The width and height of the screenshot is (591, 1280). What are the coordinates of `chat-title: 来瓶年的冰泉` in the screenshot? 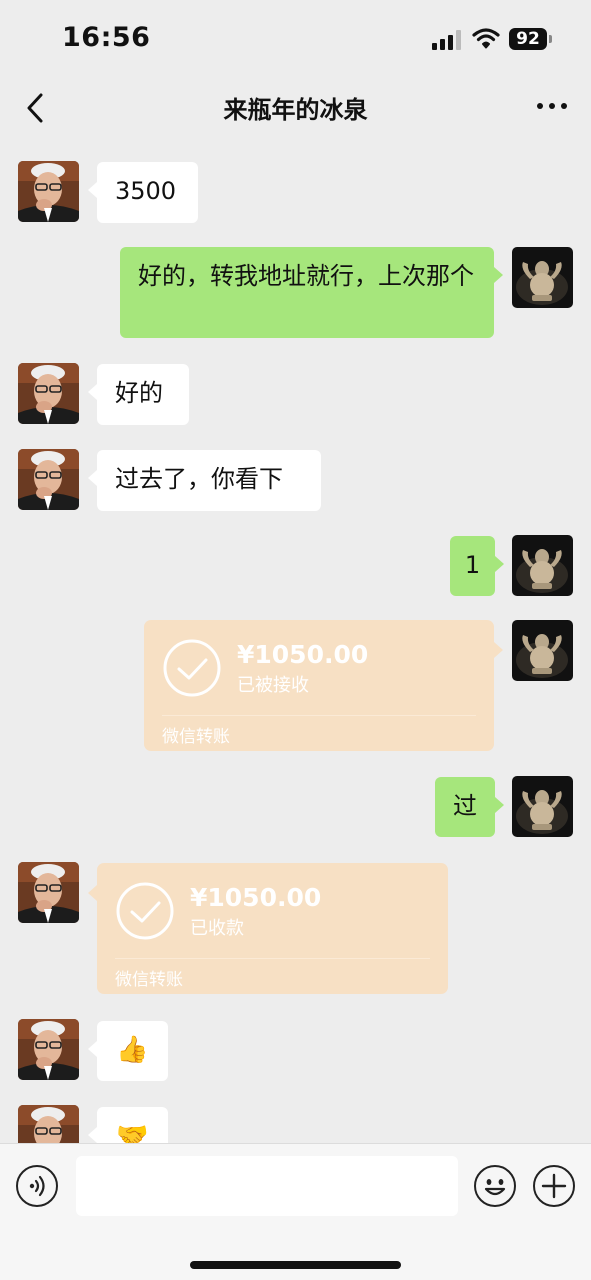 It's located at (295, 110).